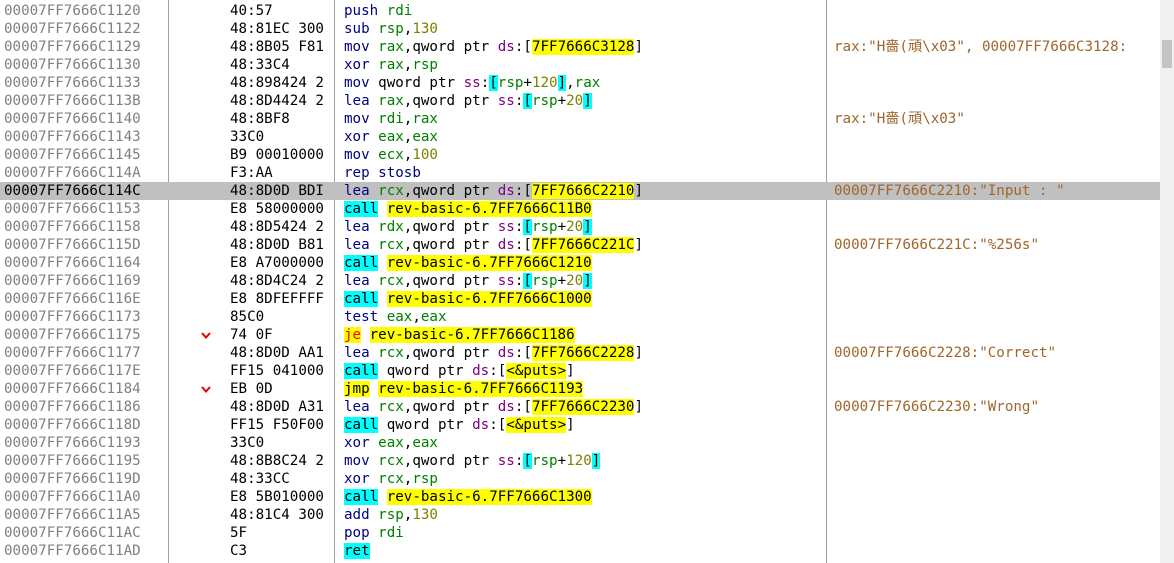 The width and height of the screenshot is (1174, 563). I want to click on asm-token: 120, so click(544, 83).